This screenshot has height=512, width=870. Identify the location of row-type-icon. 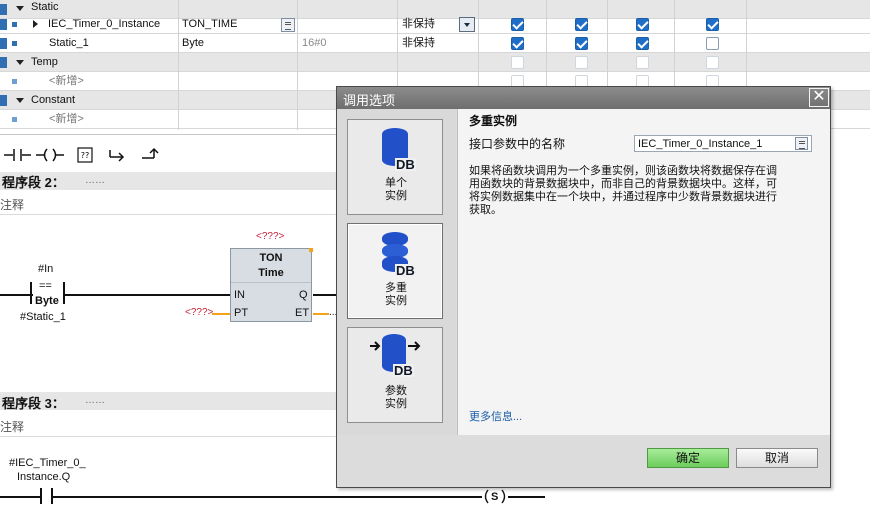
(14, 24).